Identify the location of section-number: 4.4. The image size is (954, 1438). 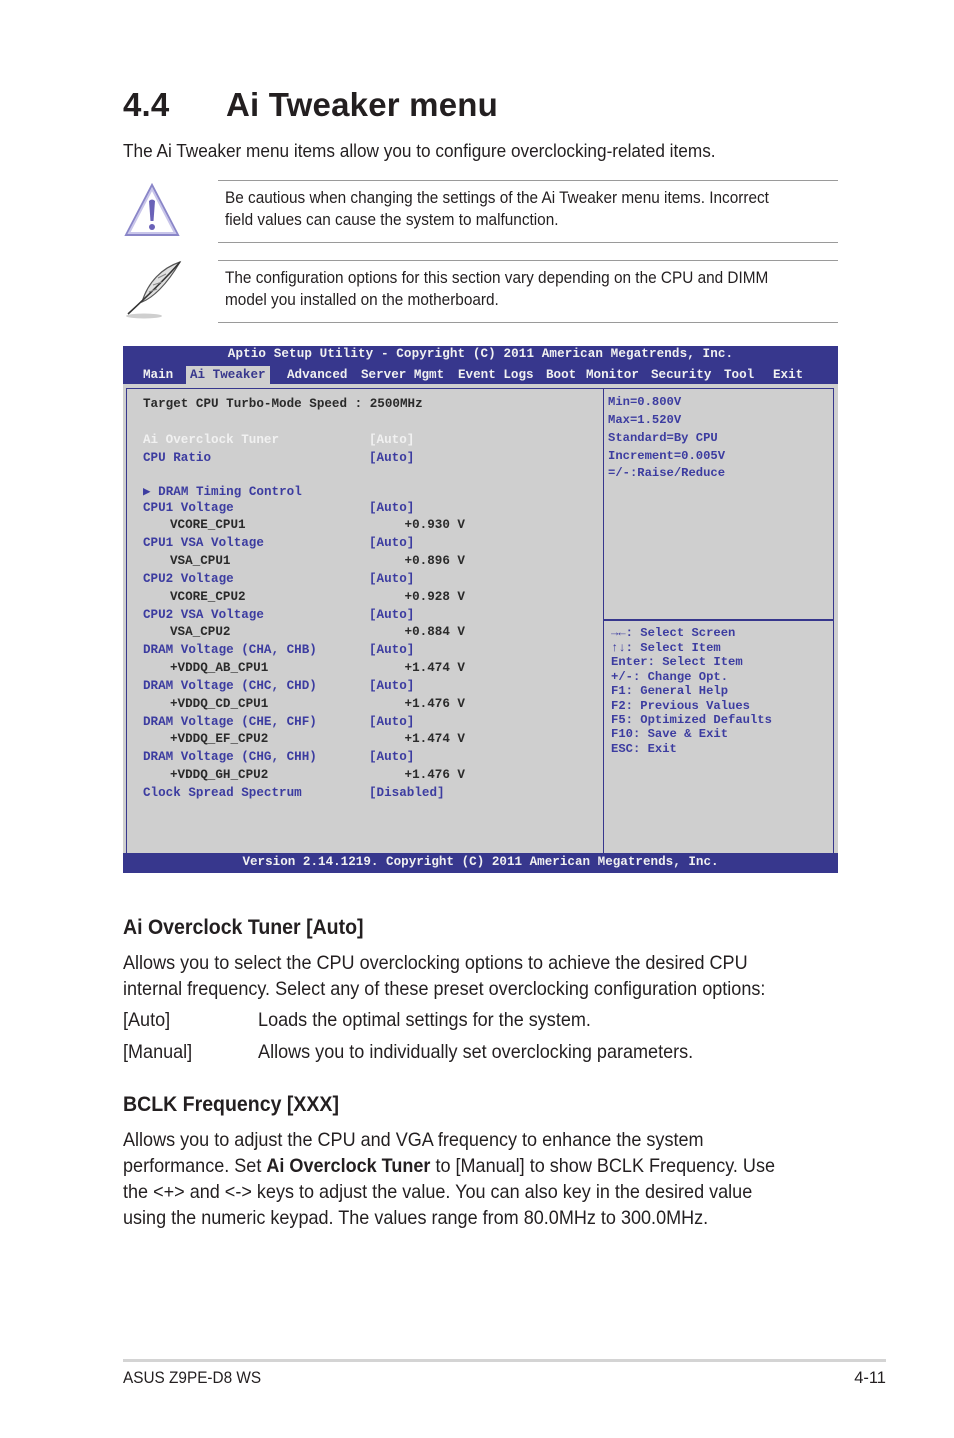
(146, 104).